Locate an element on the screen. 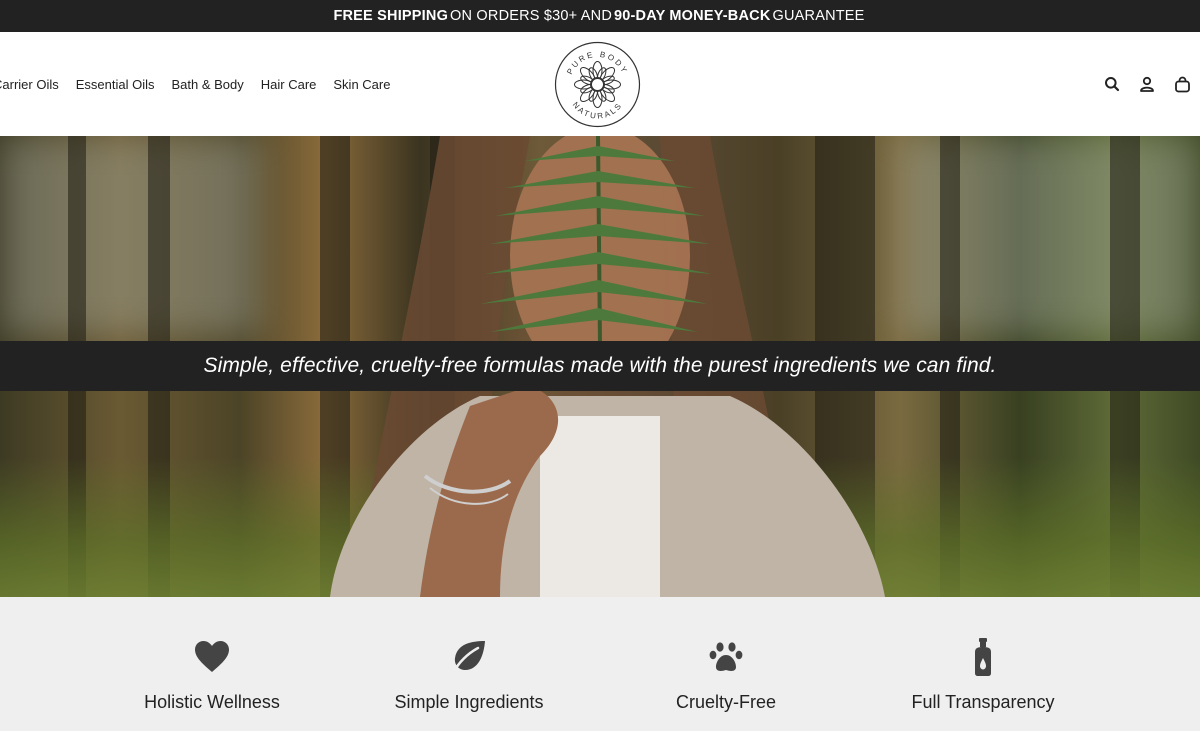 The image size is (1200, 731). announcement-money-back: 90-DAY MONEY-BACK is located at coordinates (692, 16).